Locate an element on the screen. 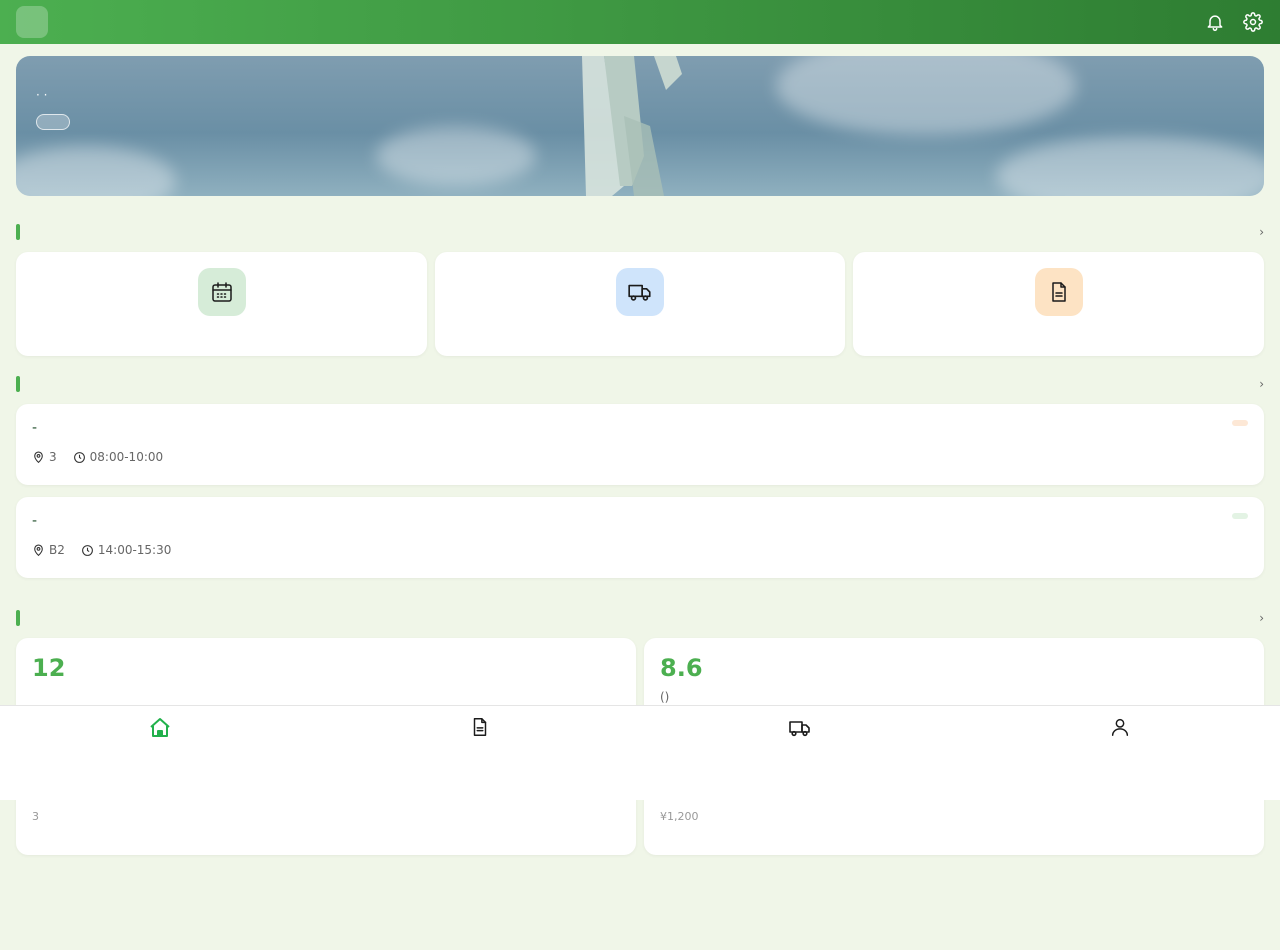  stats-more-link: › is located at coordinates (1261, 618).